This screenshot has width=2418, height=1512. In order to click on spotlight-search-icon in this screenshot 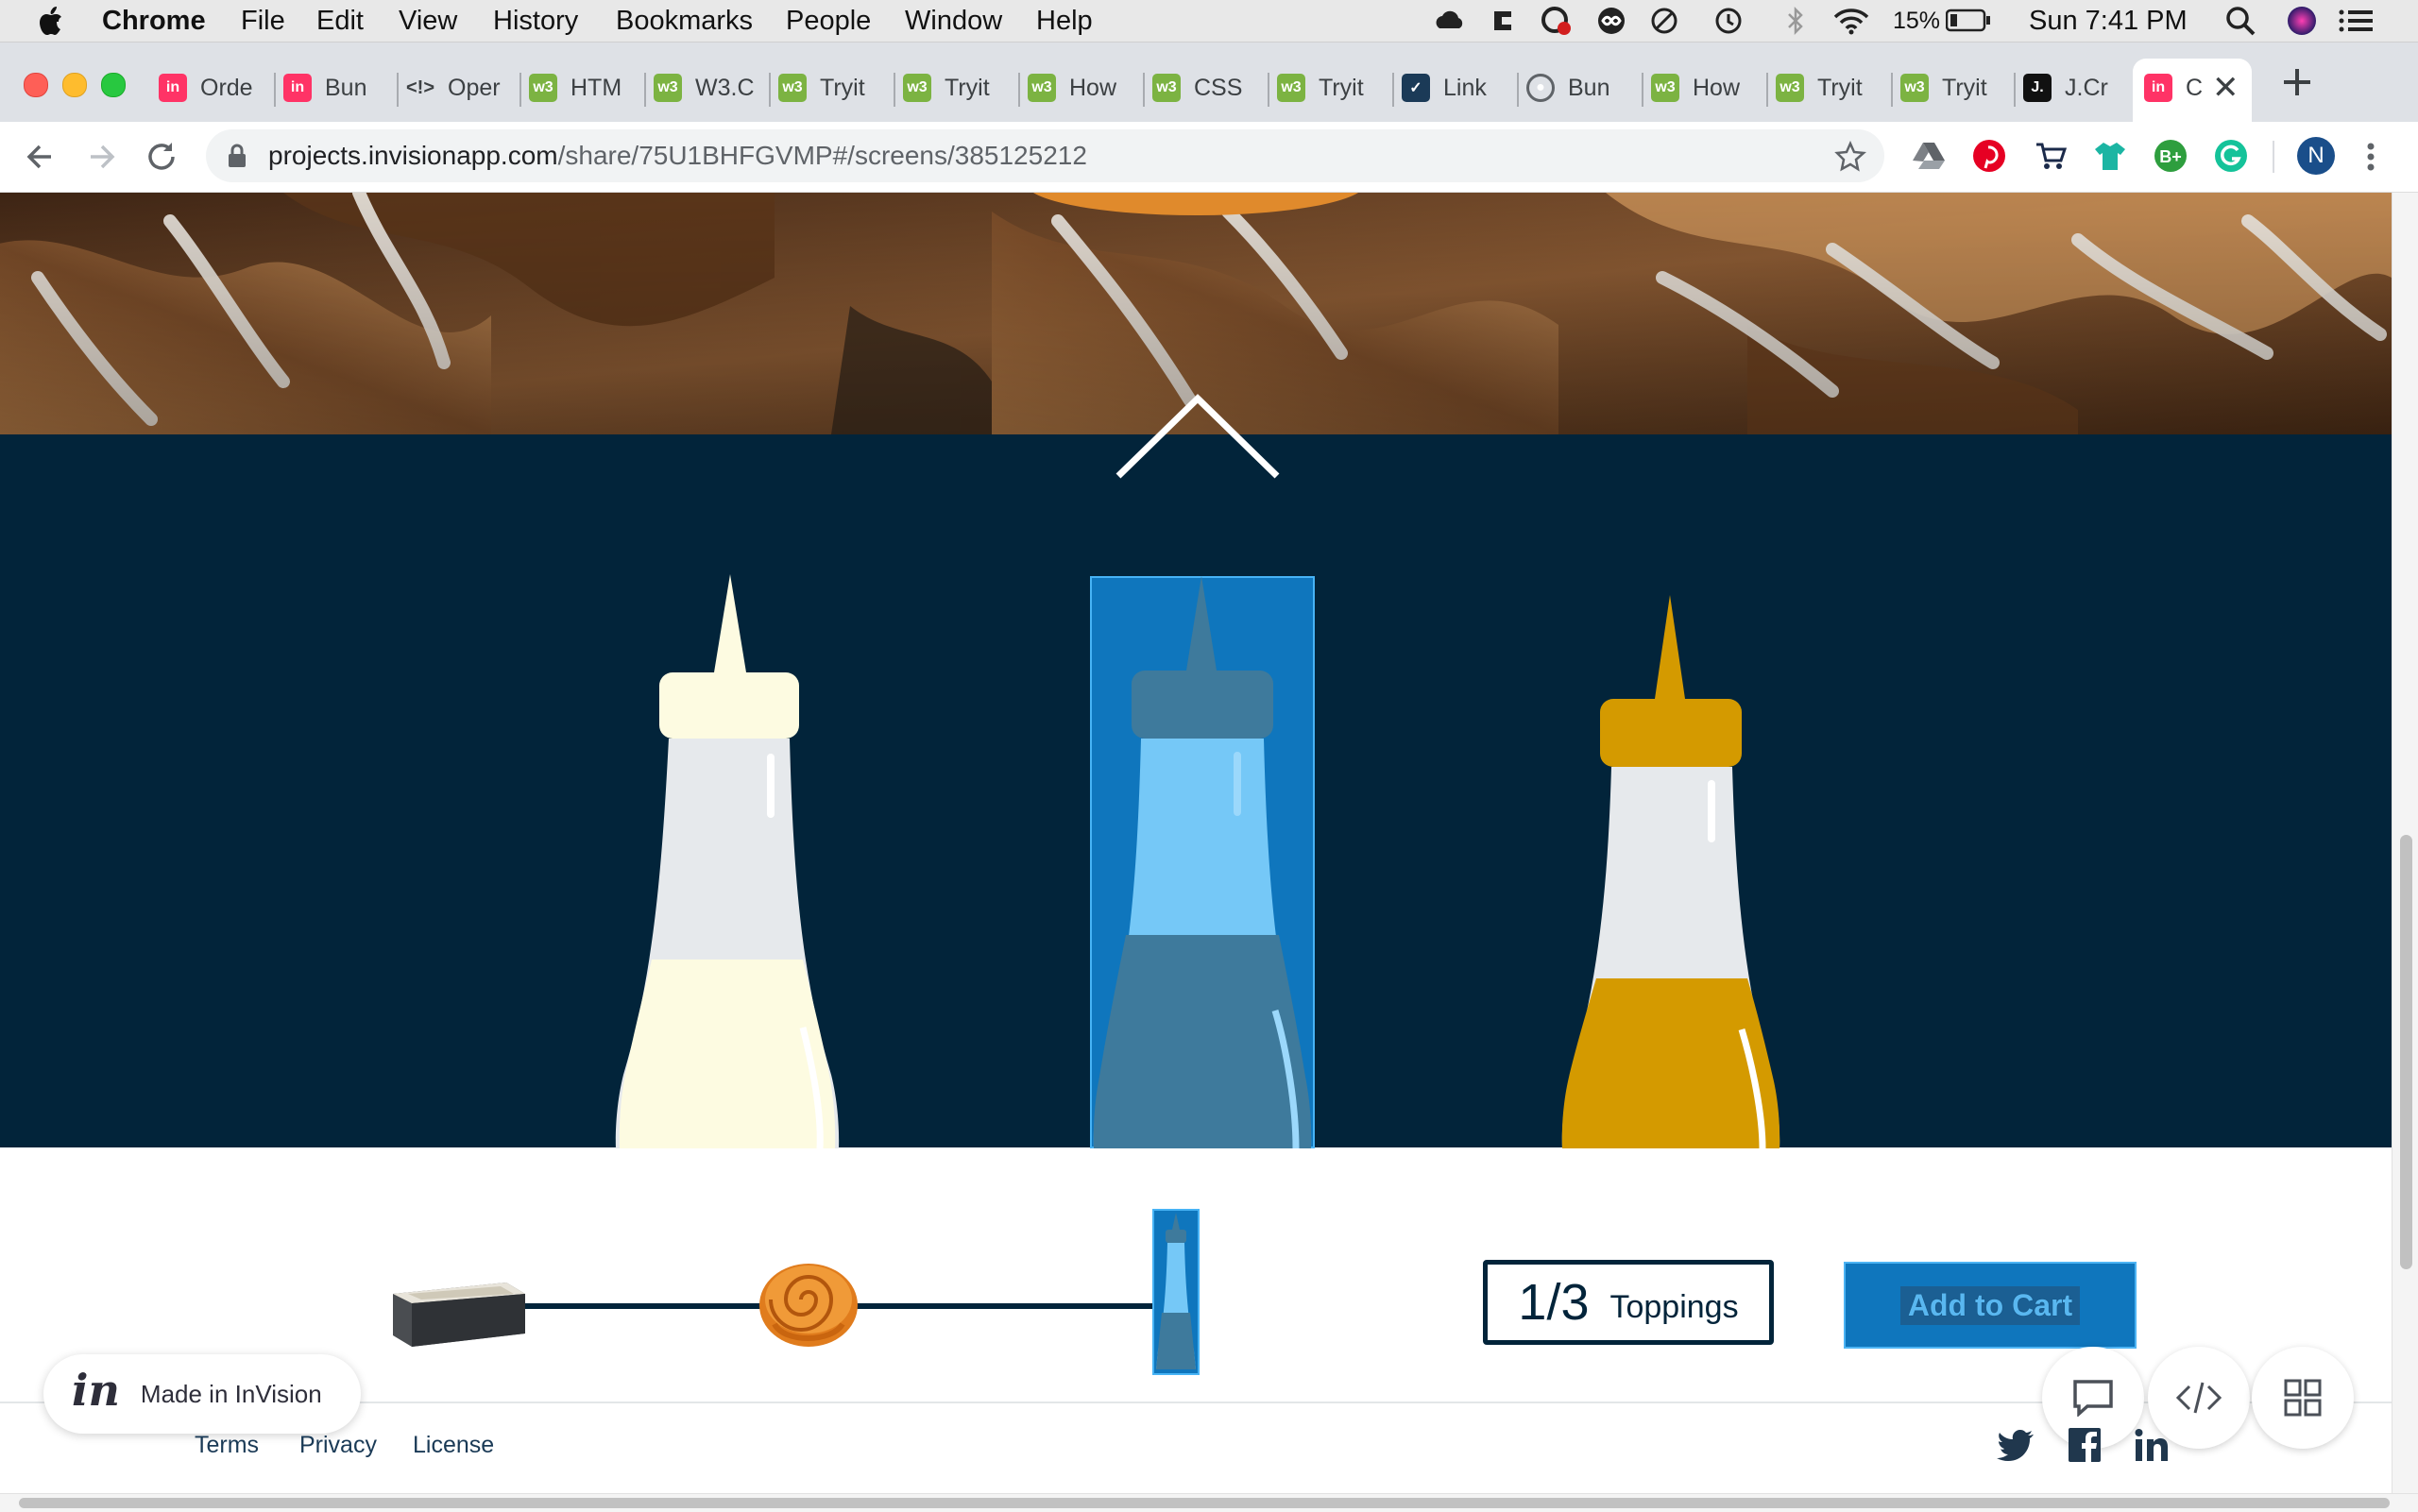, I will do `click(2240, 21)`.